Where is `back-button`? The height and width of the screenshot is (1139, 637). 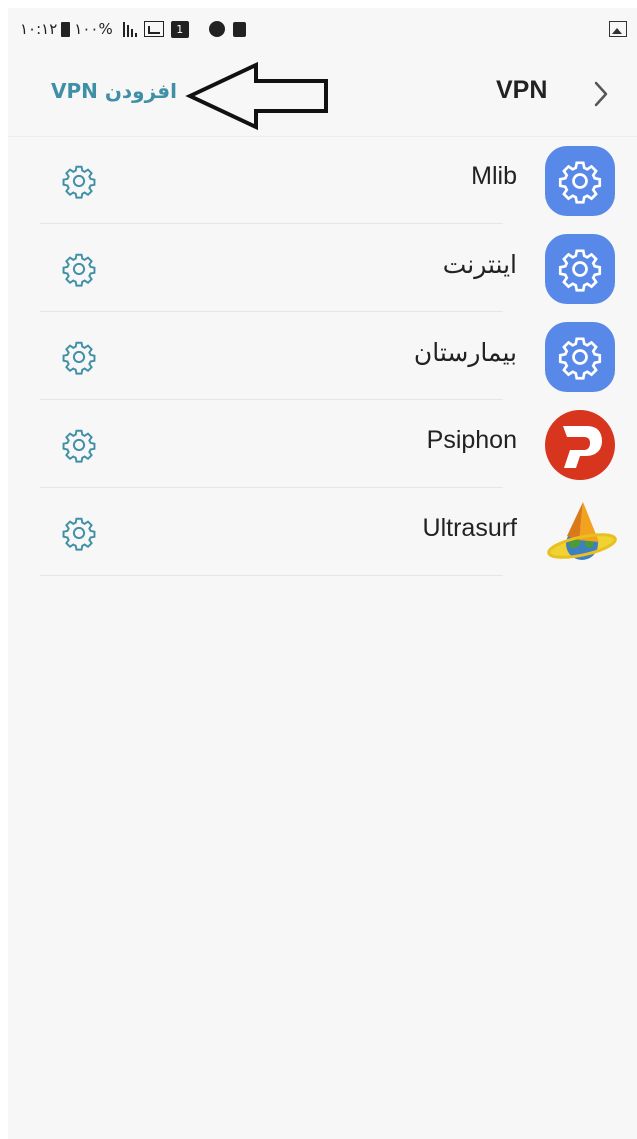 back-button is located at coordinates (601, 94).